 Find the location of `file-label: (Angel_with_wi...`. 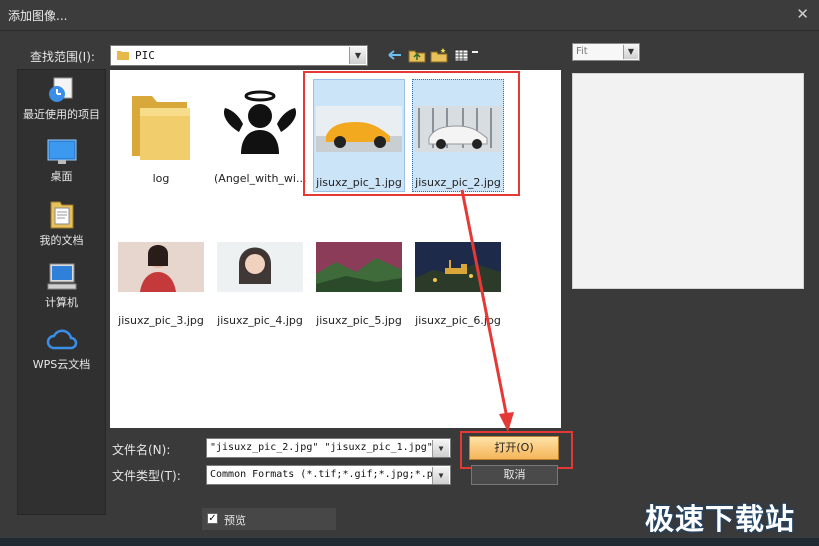

file-label: (Angel_with_wi... is located at coordinates (260, 178).